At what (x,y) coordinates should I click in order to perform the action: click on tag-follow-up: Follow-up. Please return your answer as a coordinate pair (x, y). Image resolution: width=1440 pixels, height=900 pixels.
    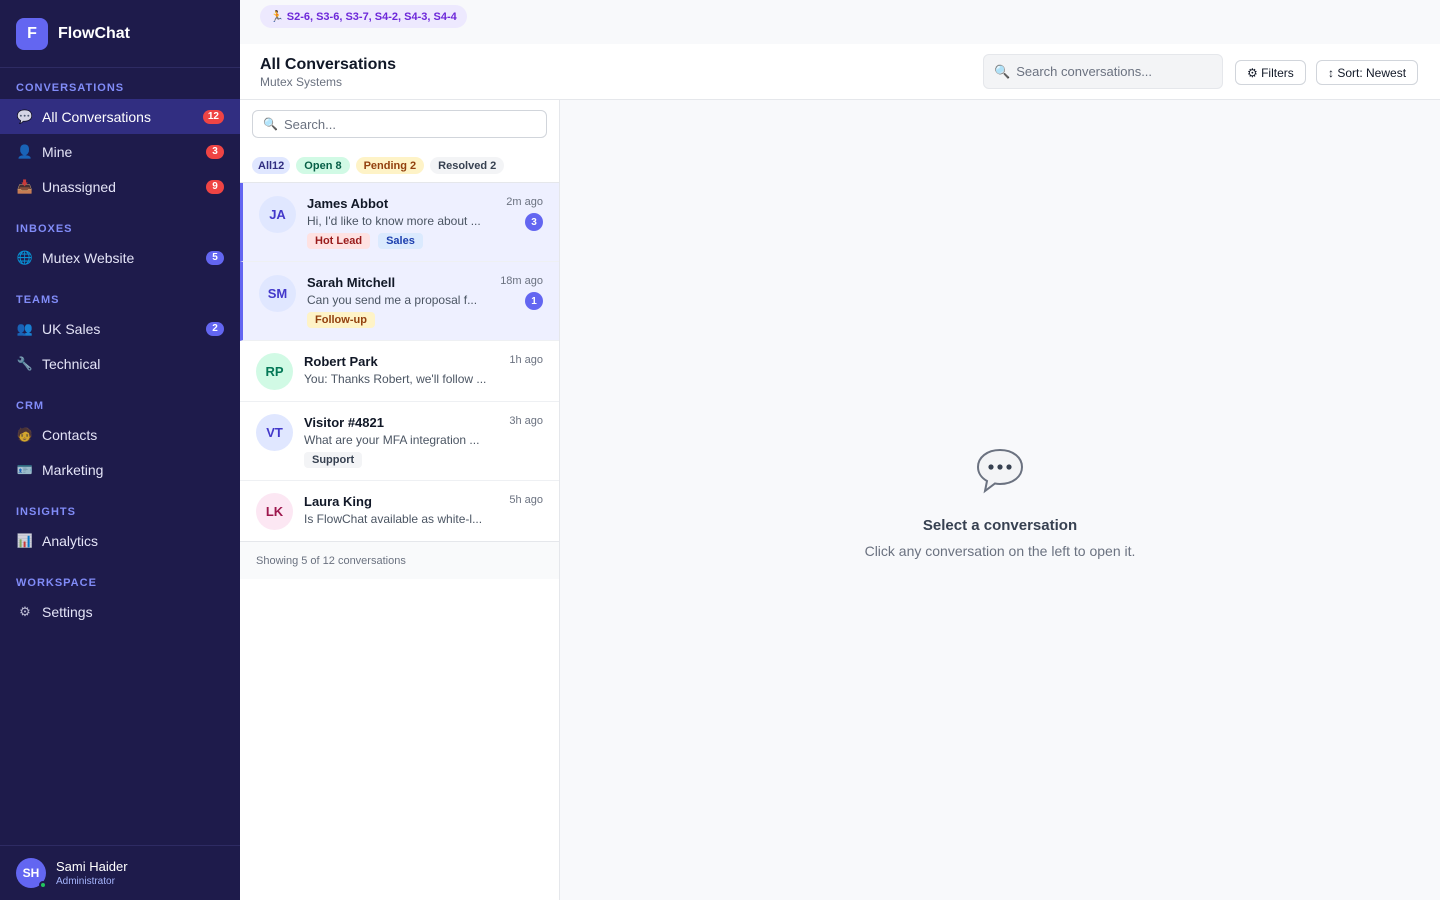
    Looking at the image, I should click on (341, 320).